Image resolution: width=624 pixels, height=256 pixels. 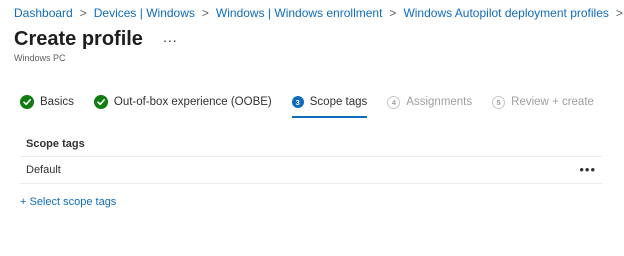 What do you see at coordinates (338, 102) in the screenshot?
I see `step-label: Scope tags` at bounding box center [338, 102].